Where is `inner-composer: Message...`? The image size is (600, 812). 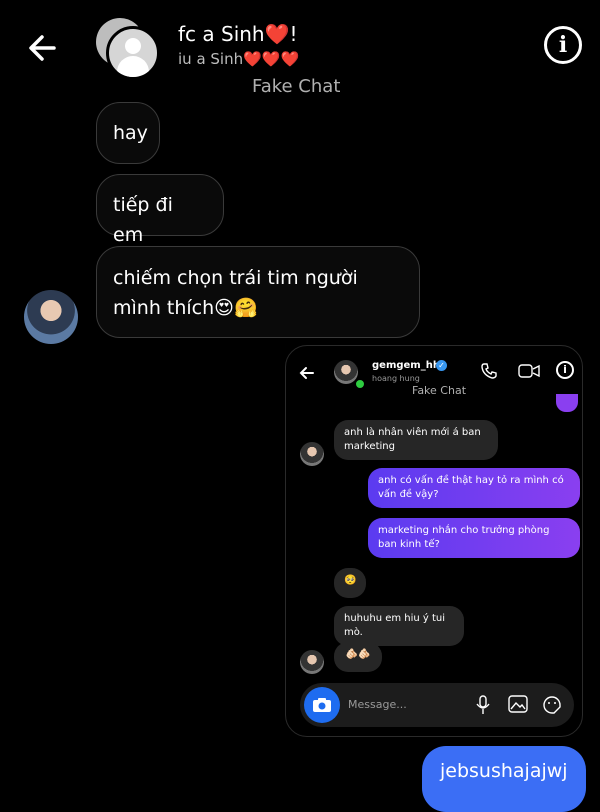 inner-composer: Message... is located at coordinates (437, 705).